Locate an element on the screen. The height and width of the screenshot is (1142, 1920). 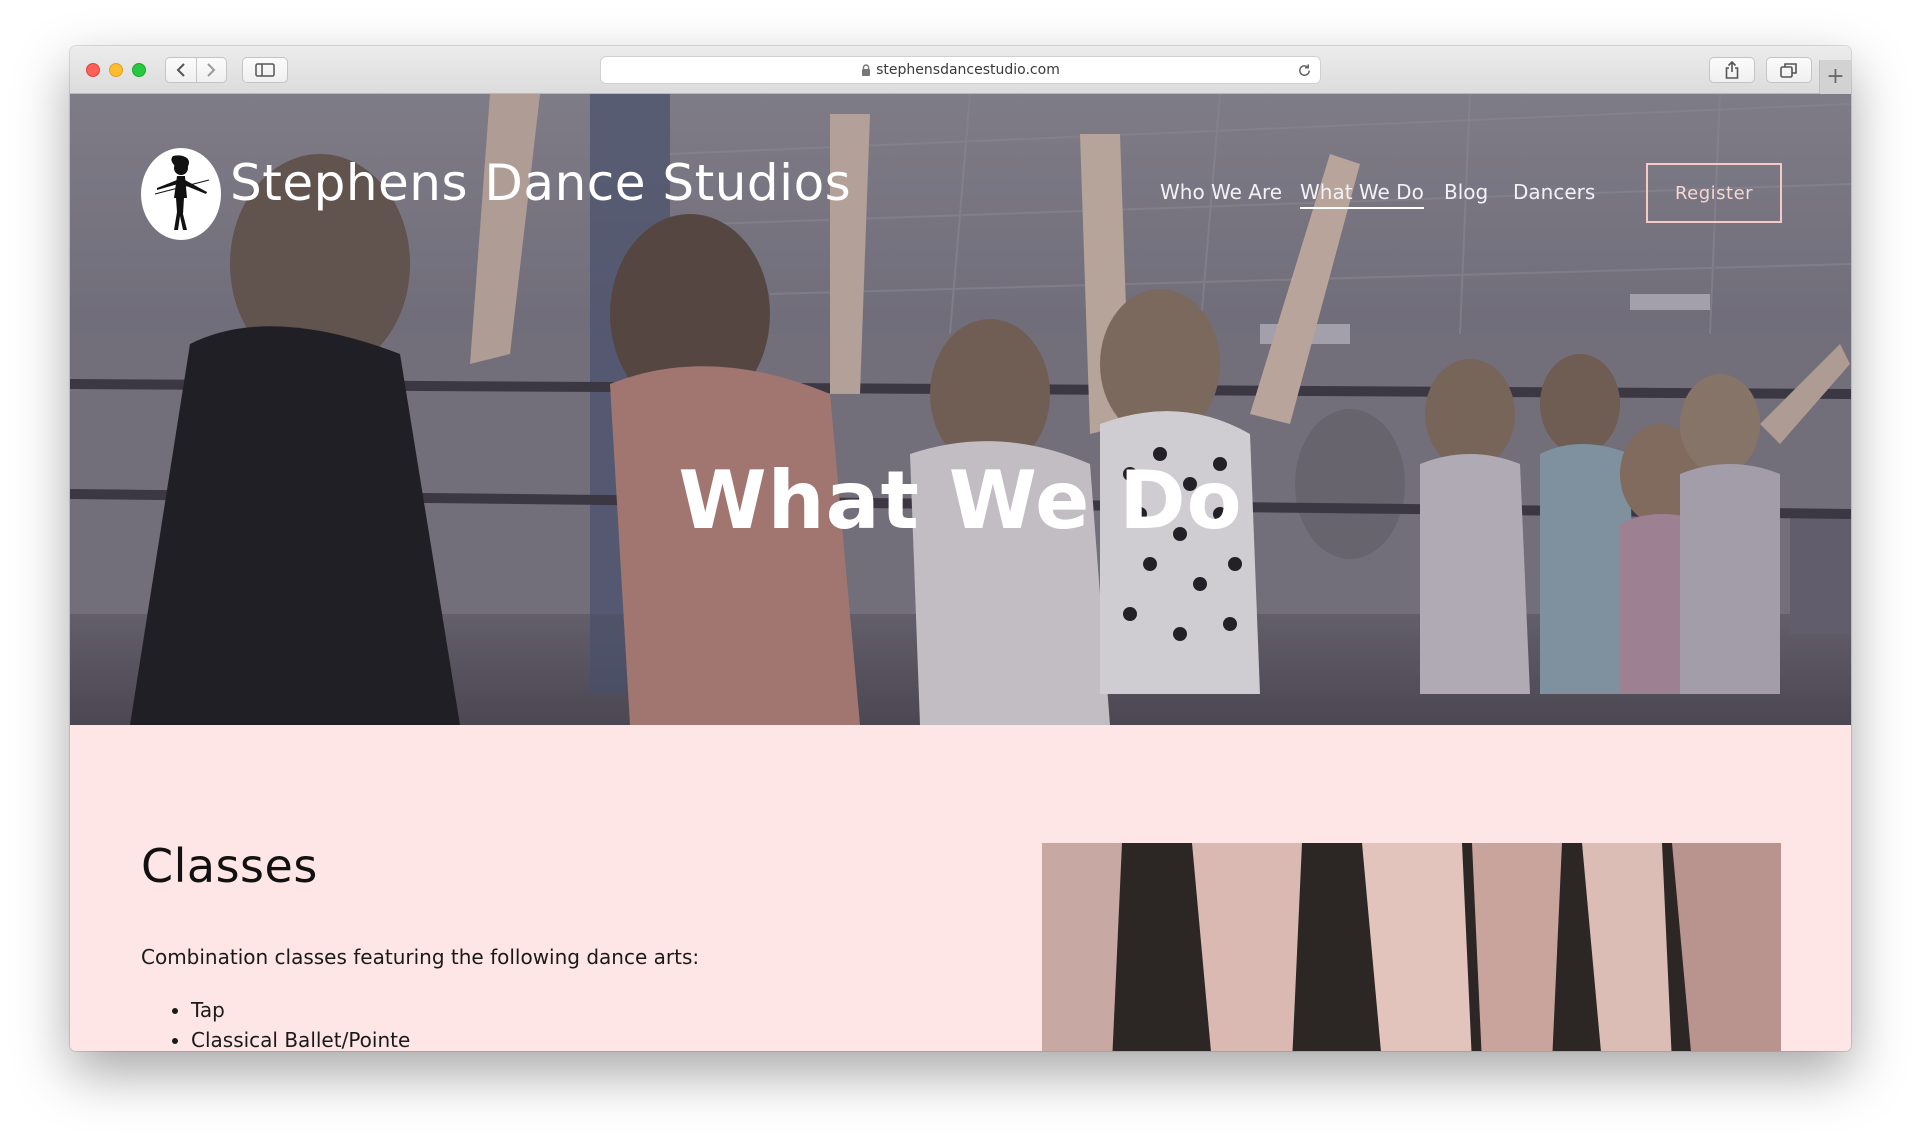
chevron-right-icon is located at coordinates (211, 70).